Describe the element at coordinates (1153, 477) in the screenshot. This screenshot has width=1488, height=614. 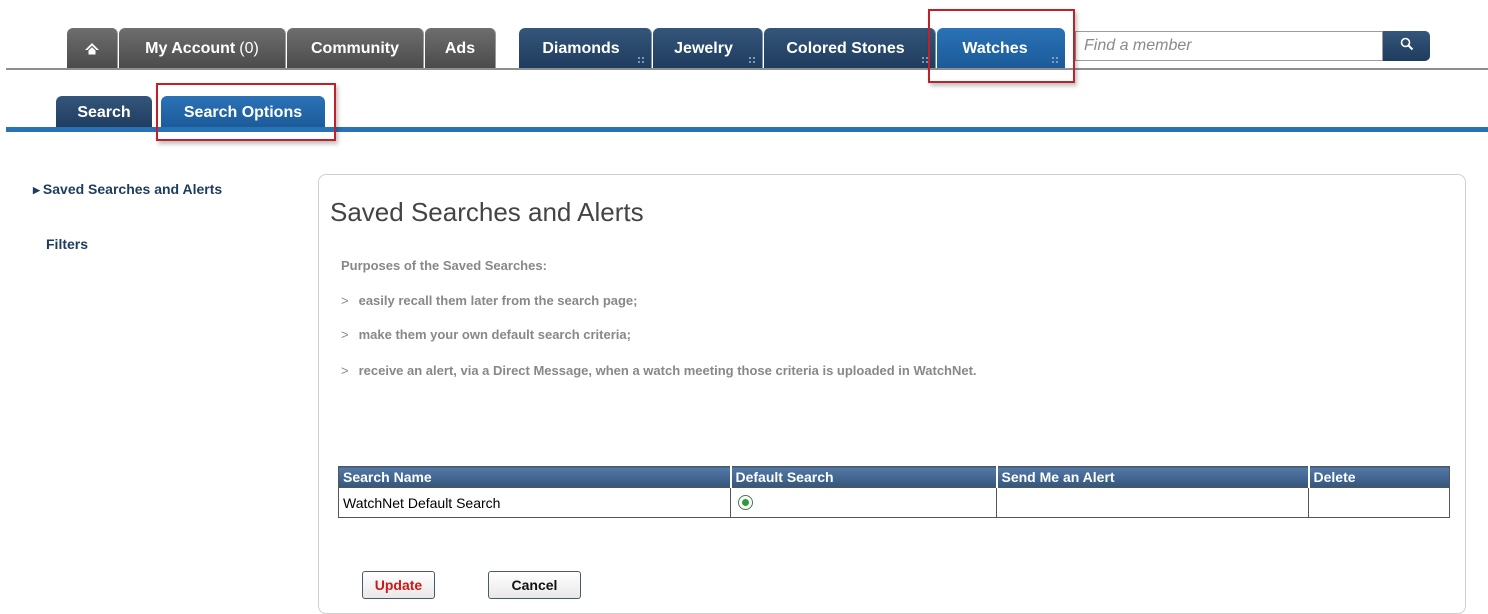
I see `column-header-send-alert: Send Me an Alert` at that location.